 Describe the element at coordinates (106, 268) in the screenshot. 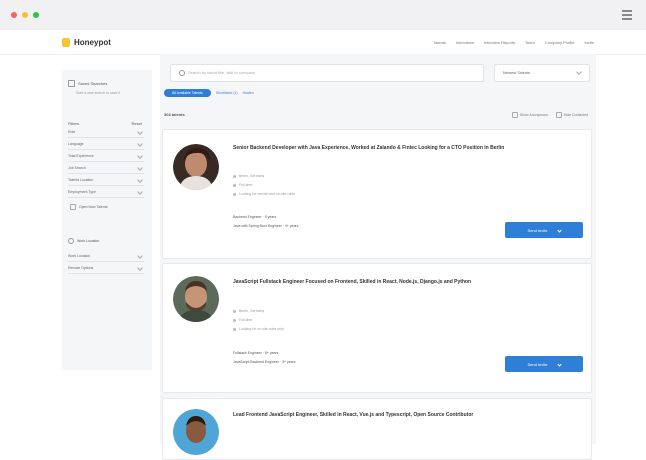

I see `filter-remote-options: Remote Options` at that location.